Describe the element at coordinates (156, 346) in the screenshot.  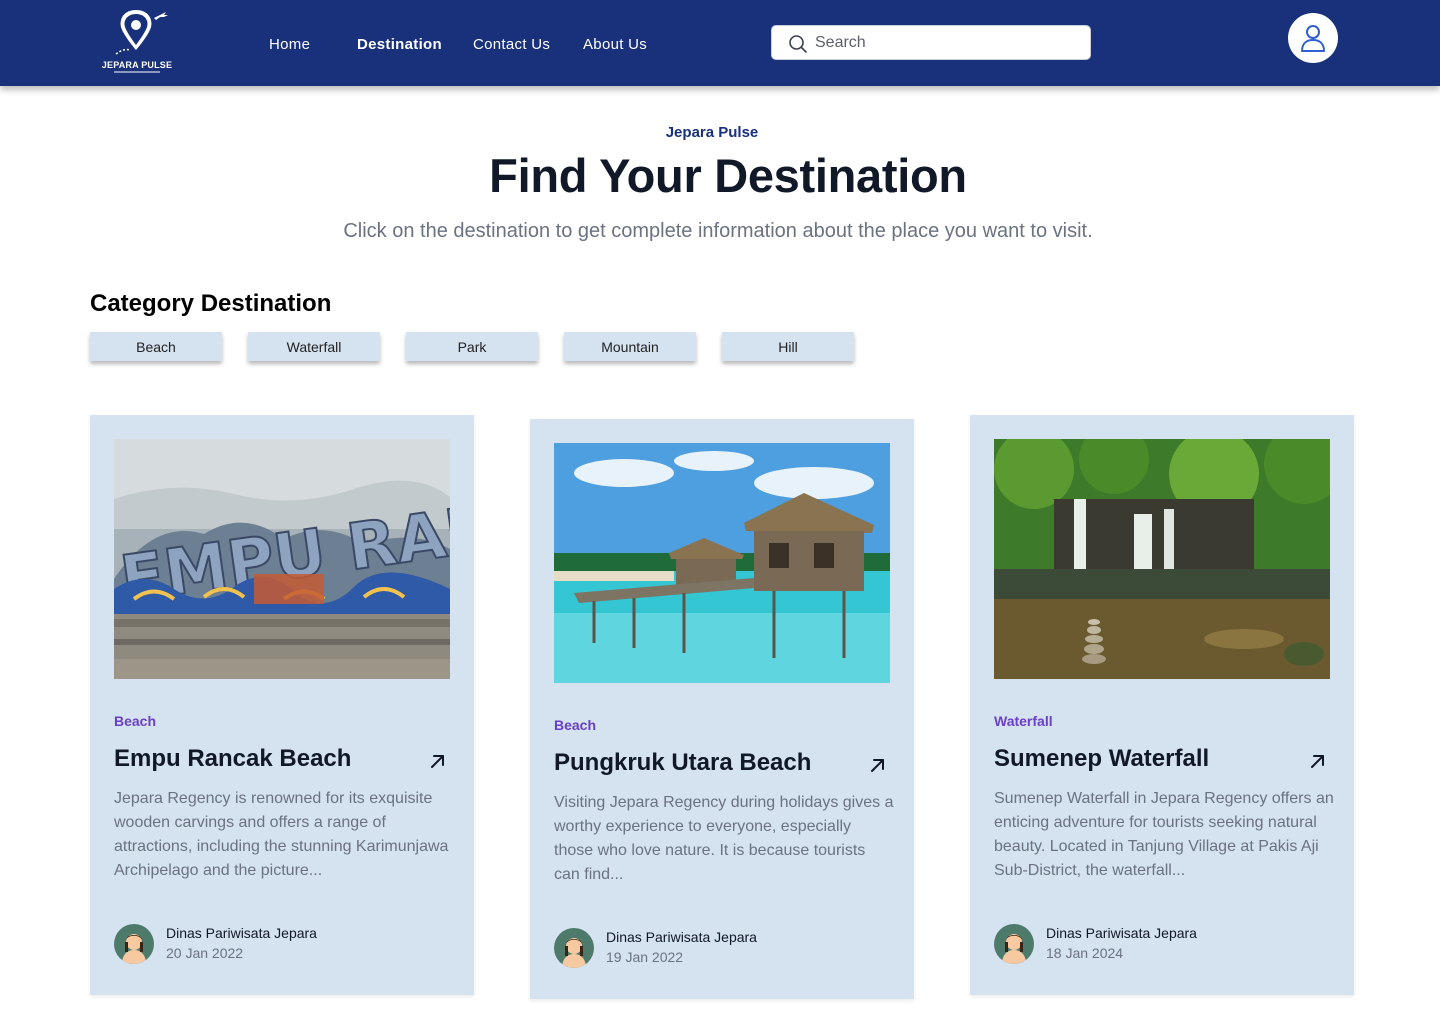
I see `category-beach-button: Beach` at that location.